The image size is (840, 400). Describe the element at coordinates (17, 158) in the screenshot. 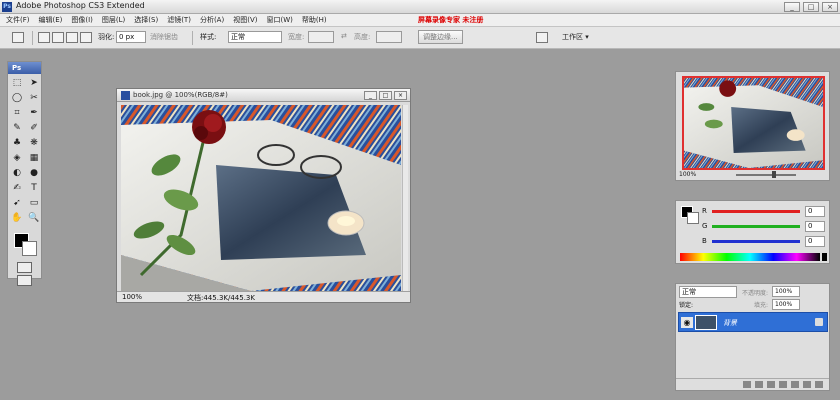

I see `eraser-tool-icon: ◈` at that location.